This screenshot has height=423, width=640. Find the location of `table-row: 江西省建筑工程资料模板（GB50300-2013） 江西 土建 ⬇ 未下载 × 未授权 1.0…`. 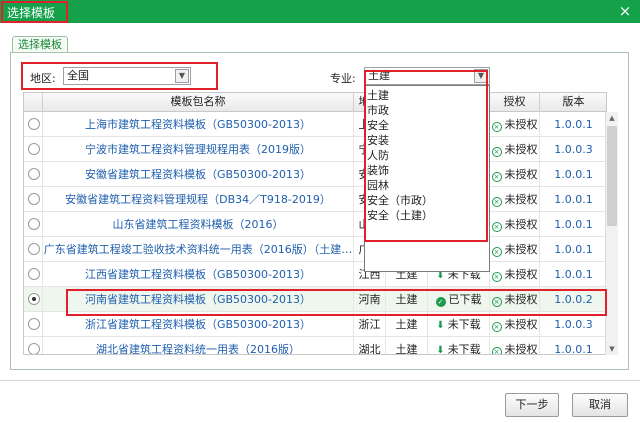

table-row: 江西省建筑工程资料模板（GB50300-2013） 江西 土建 ⬇ 未下载 × 未授权 1.0… is located at coordinates (315, 274).